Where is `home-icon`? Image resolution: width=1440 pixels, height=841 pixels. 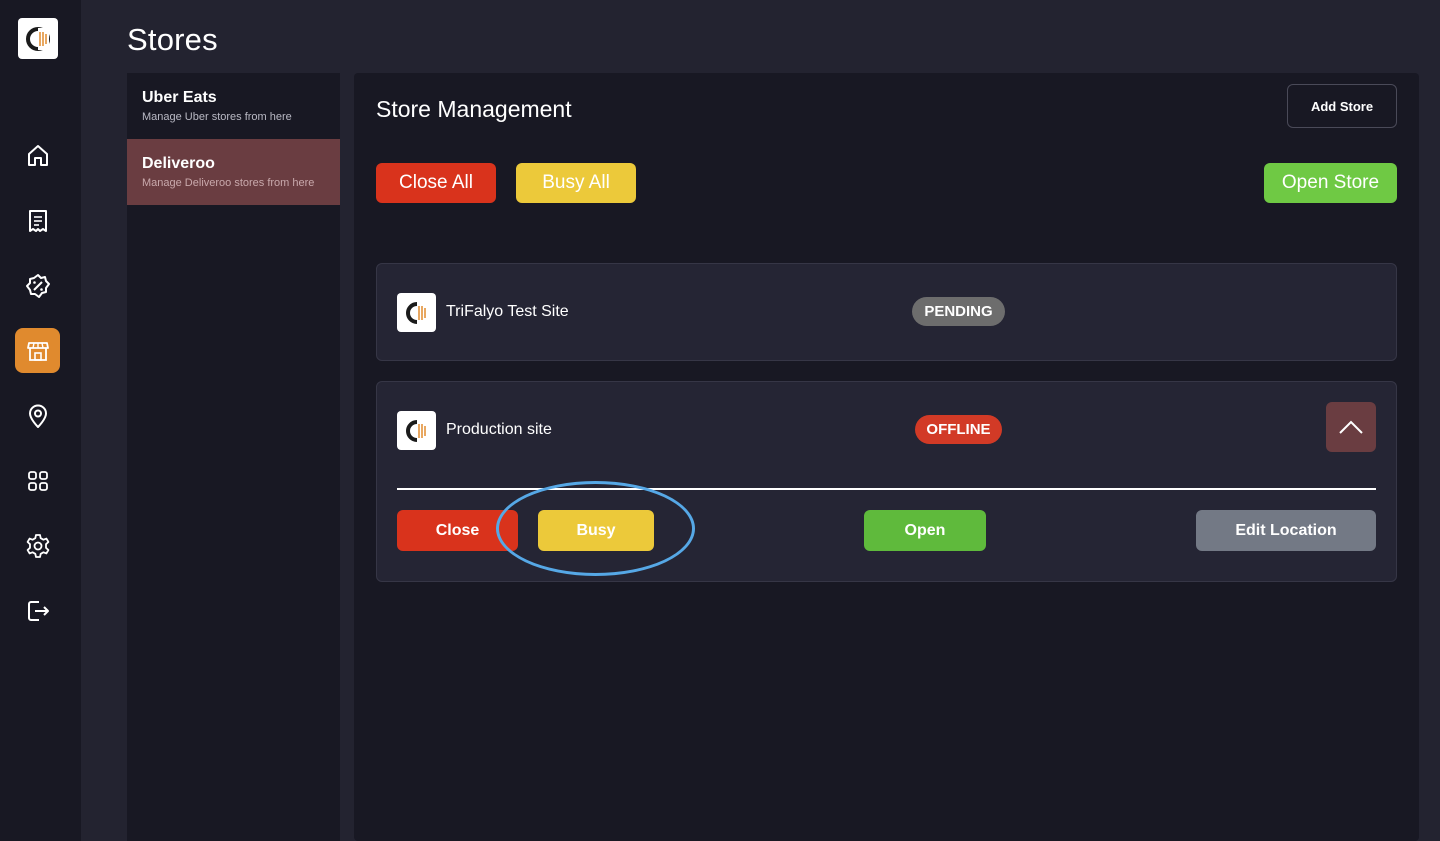
home-icon is located at coordinates (37, 155).